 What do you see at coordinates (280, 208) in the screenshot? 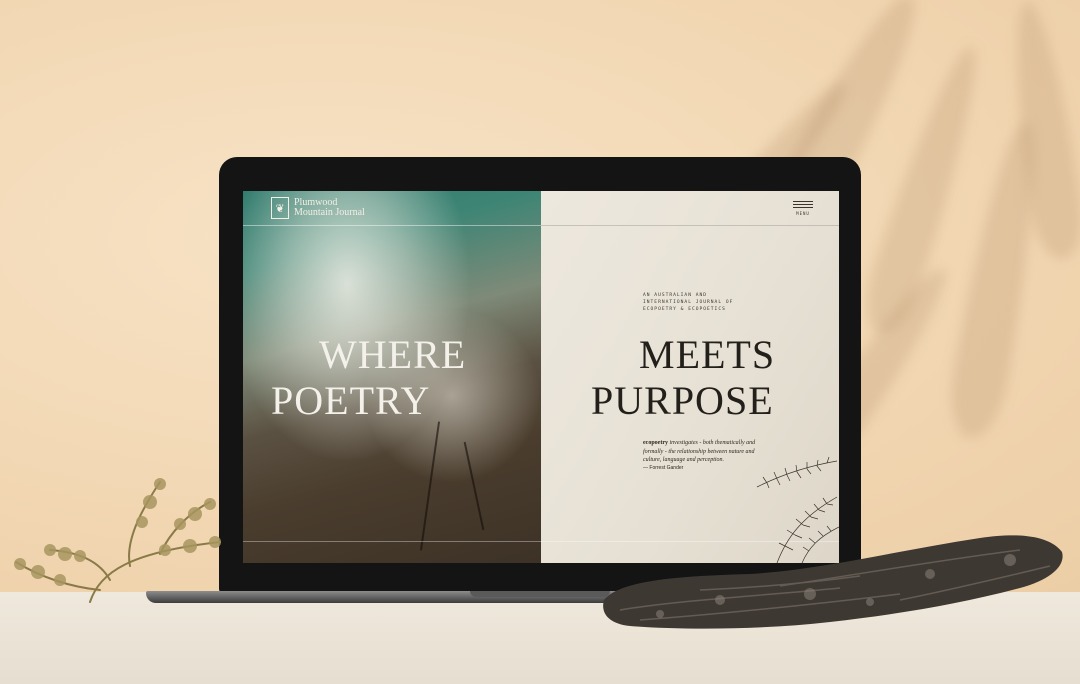
I see `leaf-emblem-icon: ❦` at bounding box center [280, 208].